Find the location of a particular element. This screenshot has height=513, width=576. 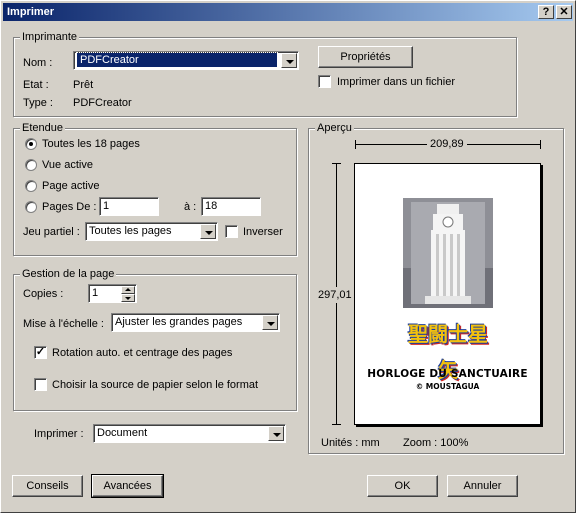

printer-name-value: PDFCreator is located at coordinates (177, 60).